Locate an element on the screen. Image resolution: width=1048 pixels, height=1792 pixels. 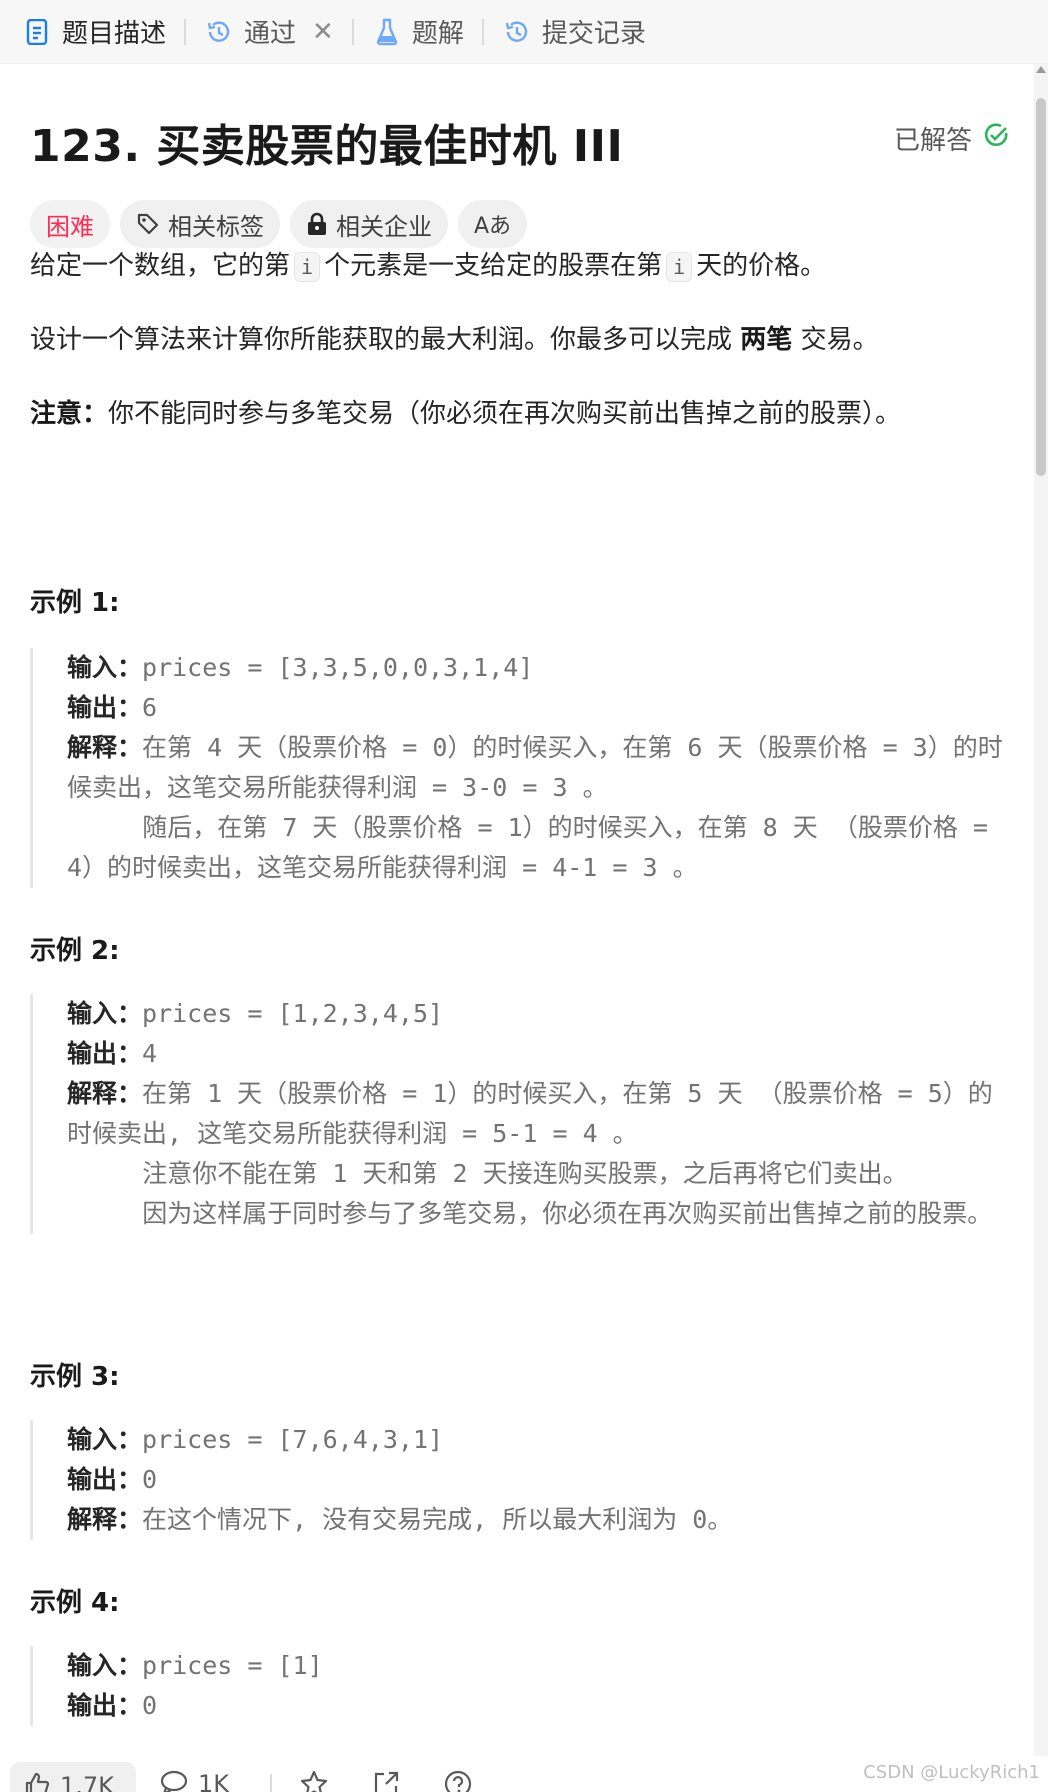
input-value: prices = [1,2,3,4,5] is located at coordinates (293, 1013).